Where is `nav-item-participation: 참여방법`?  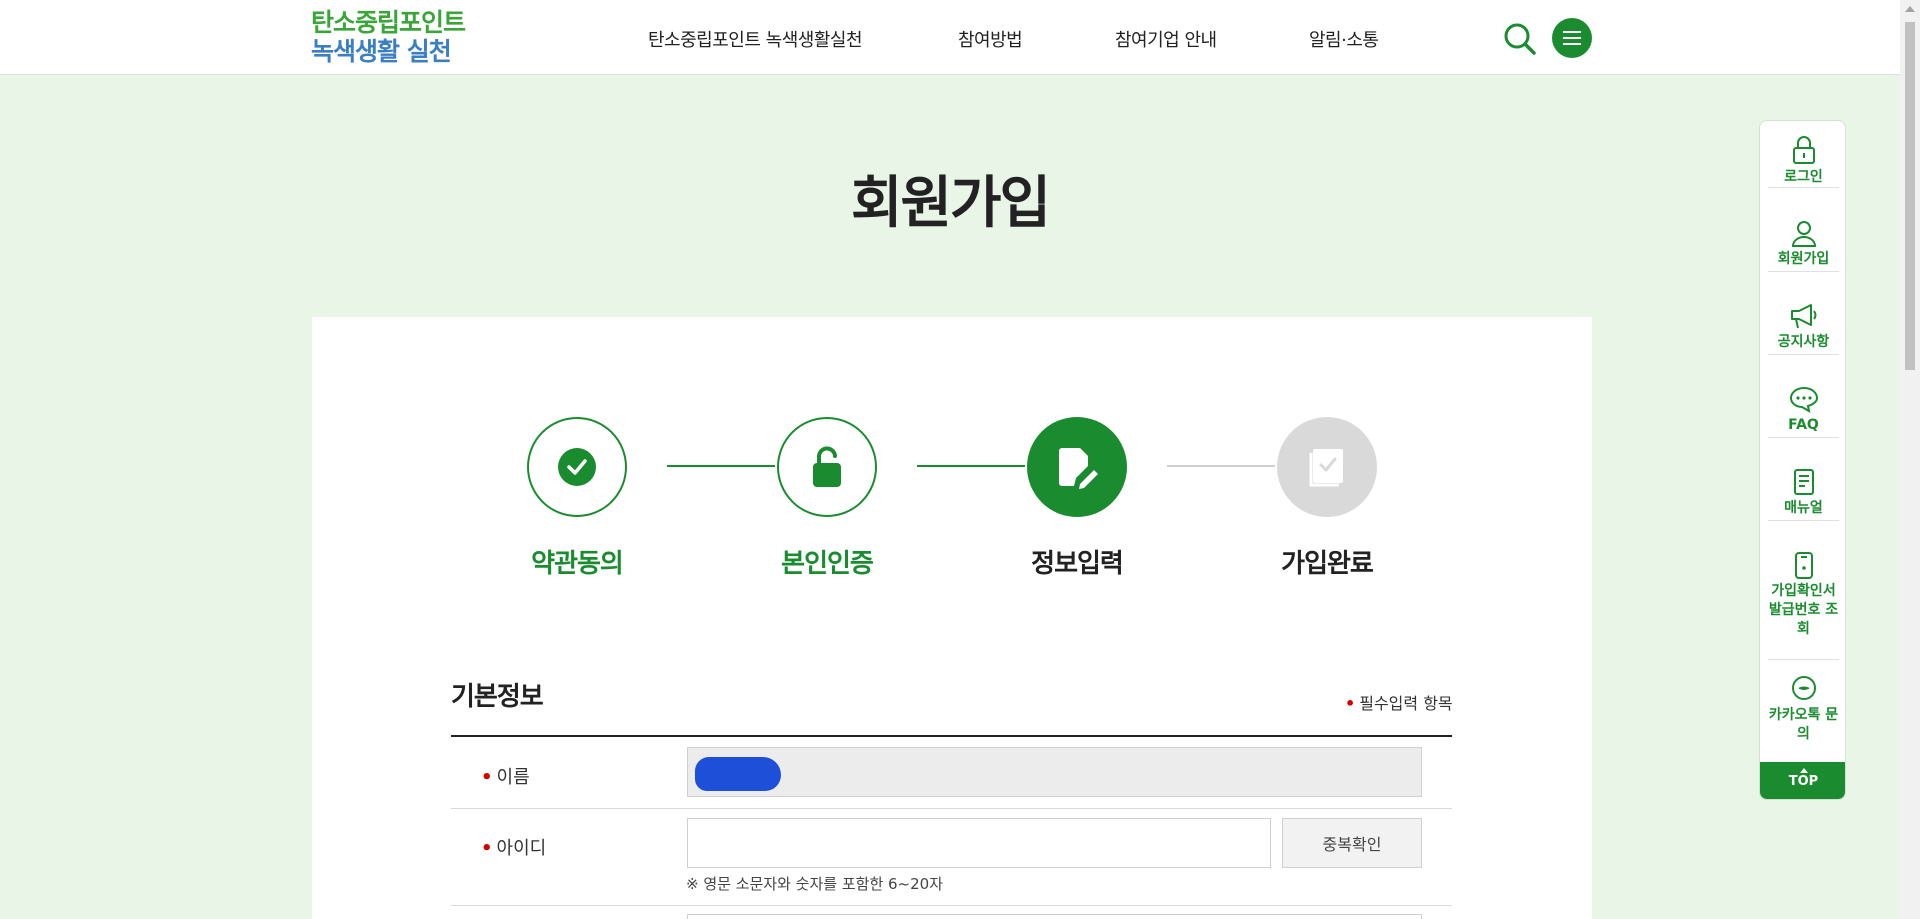
nav-item-participation: 참여방법 is located at coordinates (990, 39).